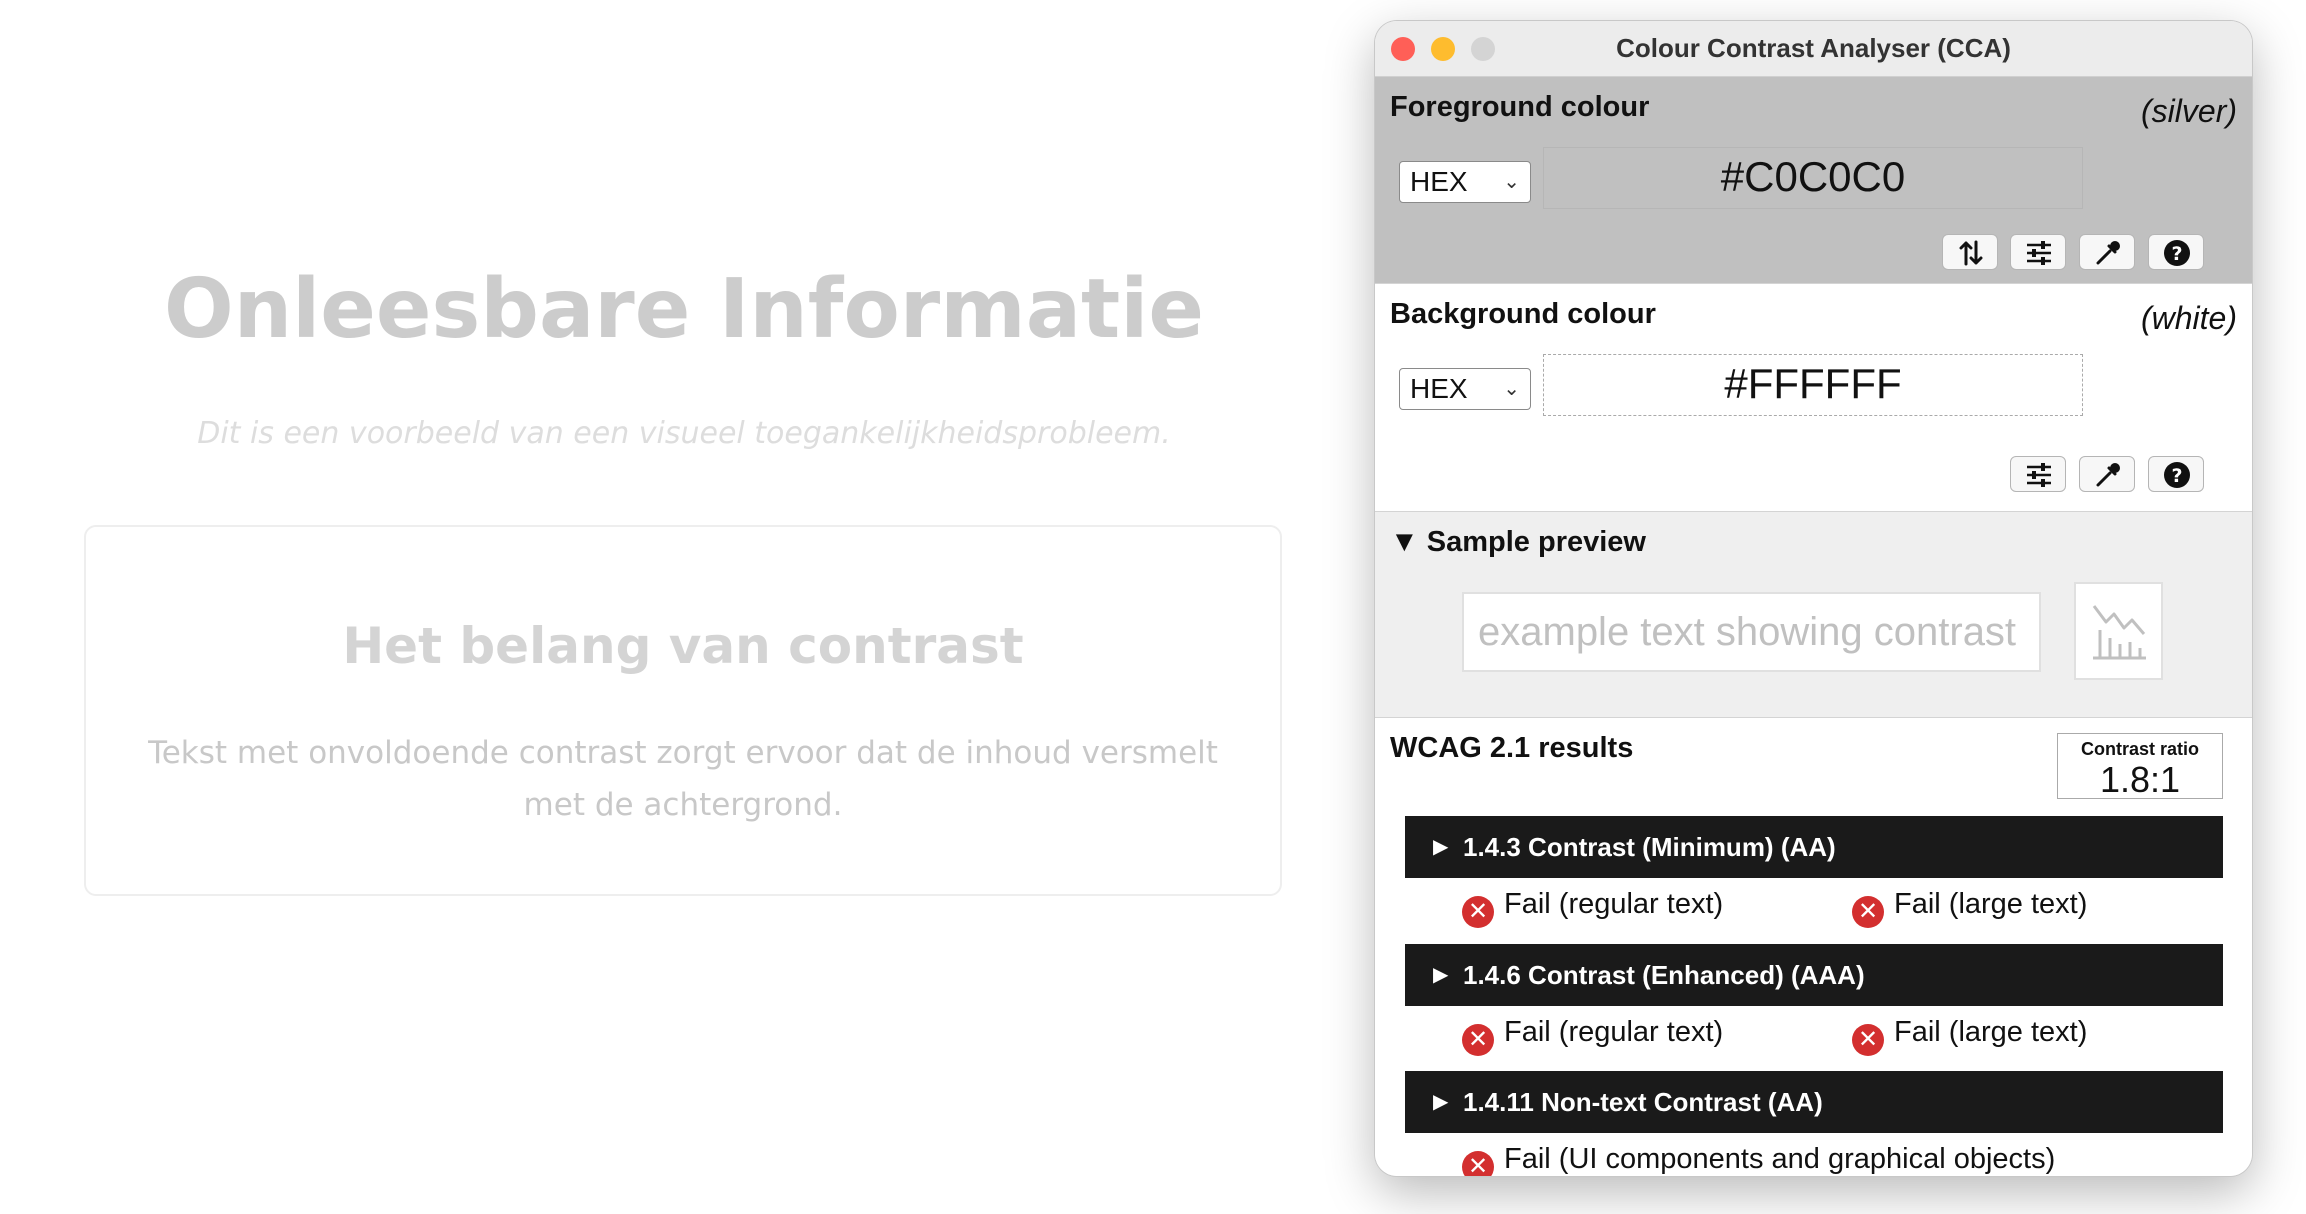  I want to click on sample-graph-preview, so click(2118, 631).